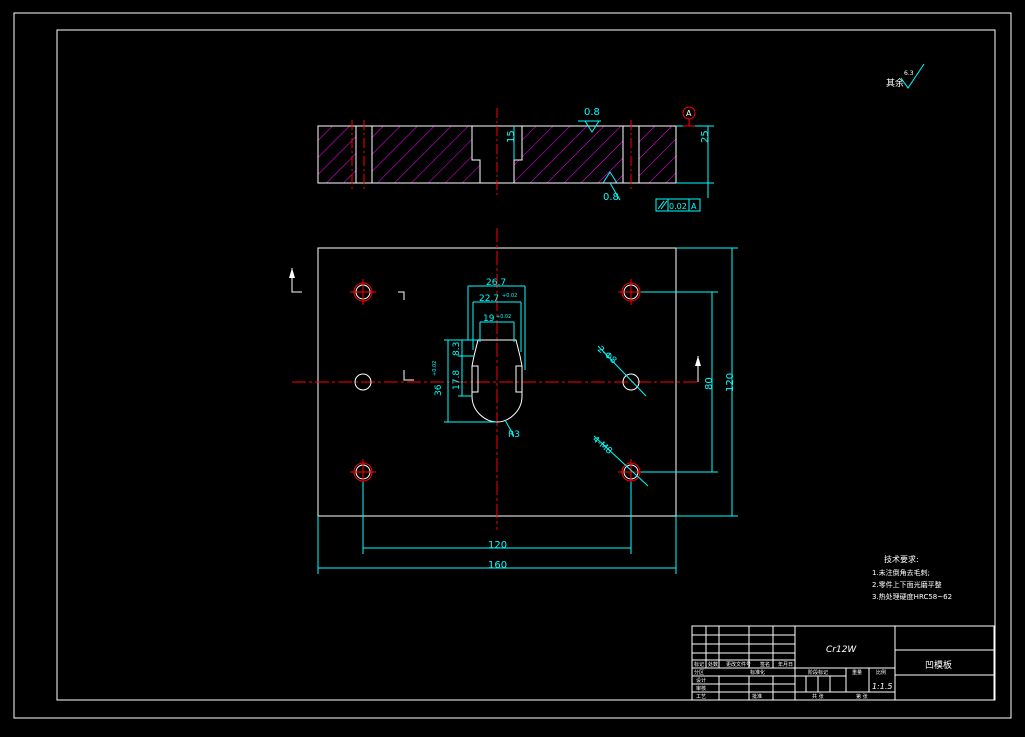 The image size is (1025, 737). Describe the element at coordinates (489, 319) in the screenshot. I see `dim-19: 19` at that location.